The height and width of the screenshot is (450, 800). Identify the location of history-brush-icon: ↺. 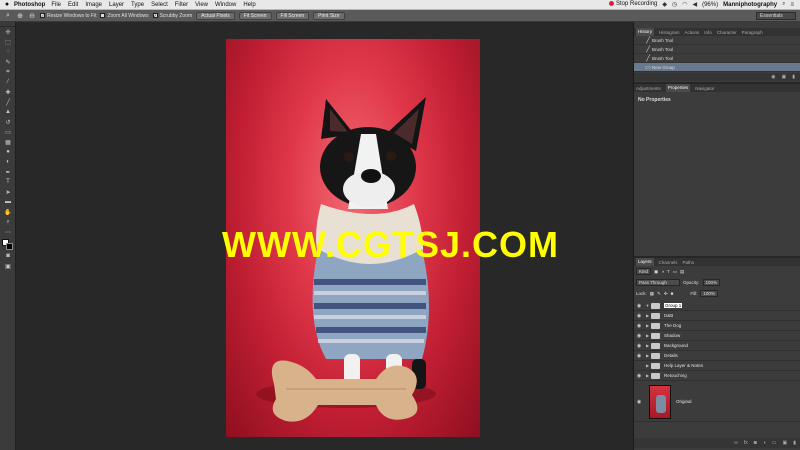
(8, 122).